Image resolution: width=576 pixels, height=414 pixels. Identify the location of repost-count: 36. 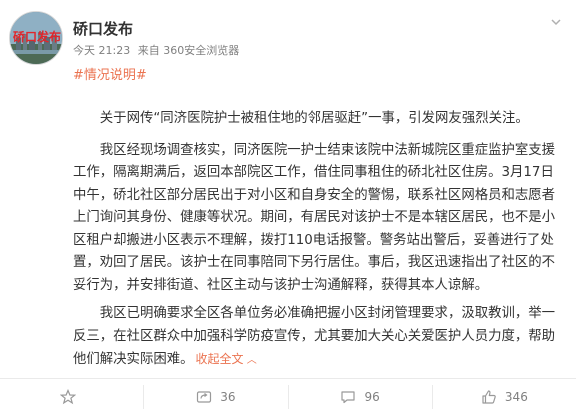
(228, 396).